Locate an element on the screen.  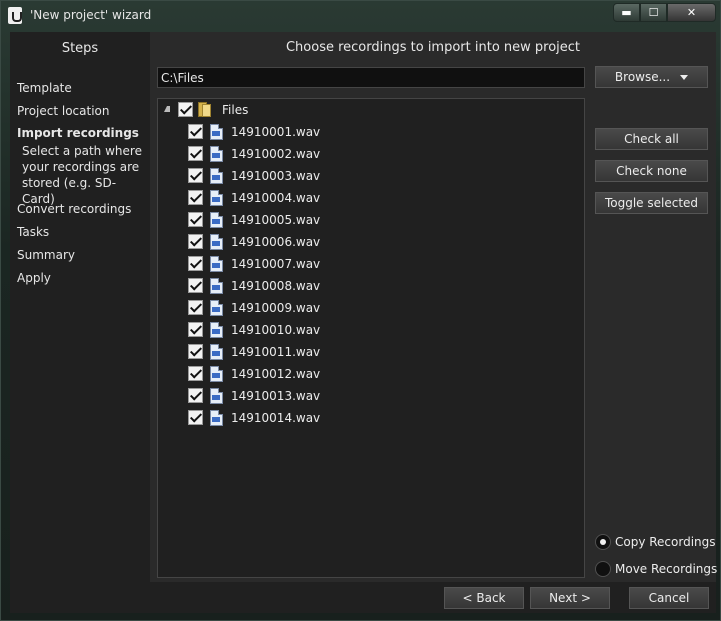
check-none-button: Check none is located at coordinates (651, 171).